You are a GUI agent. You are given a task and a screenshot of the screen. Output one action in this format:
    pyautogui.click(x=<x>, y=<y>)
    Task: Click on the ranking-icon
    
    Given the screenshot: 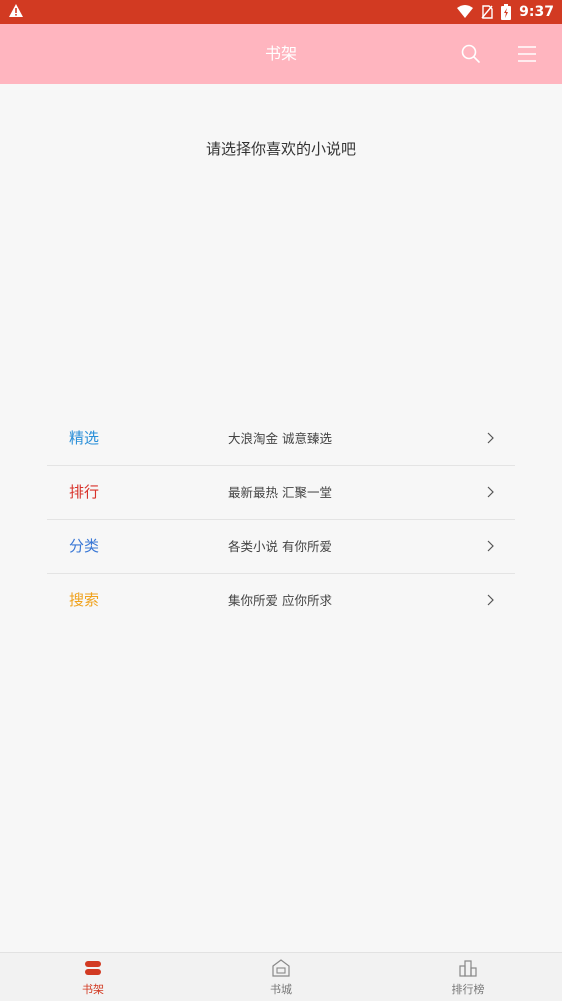 What is the action you would take?
    pyautogui.click(x=468, y=968)
    